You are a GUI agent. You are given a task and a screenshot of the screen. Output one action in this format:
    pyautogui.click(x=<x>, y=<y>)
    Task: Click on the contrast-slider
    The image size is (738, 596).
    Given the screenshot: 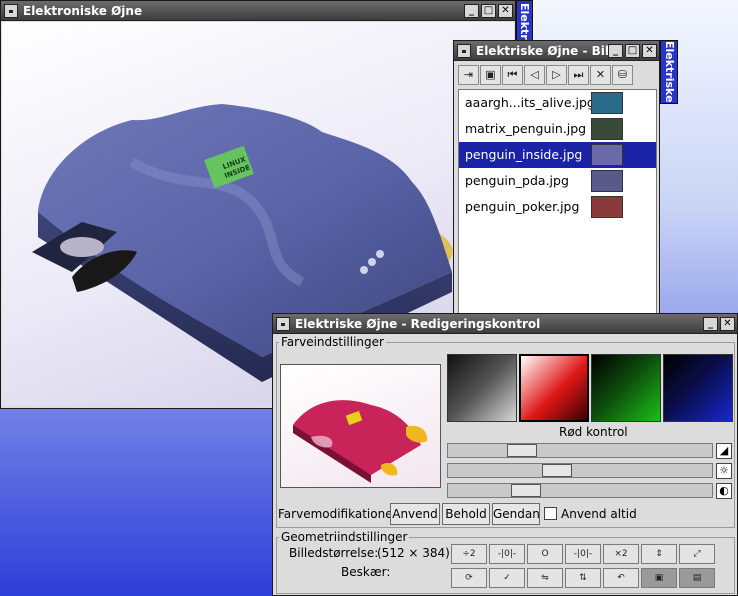 What is the action you would take?
    pyautogui.click(x=580, y=450)
    